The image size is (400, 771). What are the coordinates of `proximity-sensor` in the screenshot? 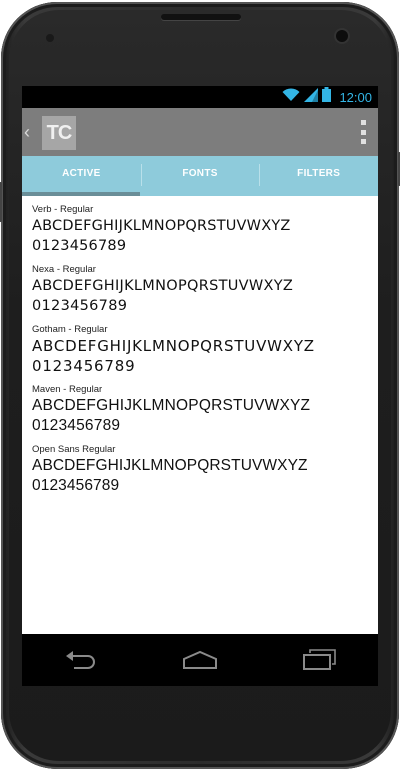 It's located at (50, 38).